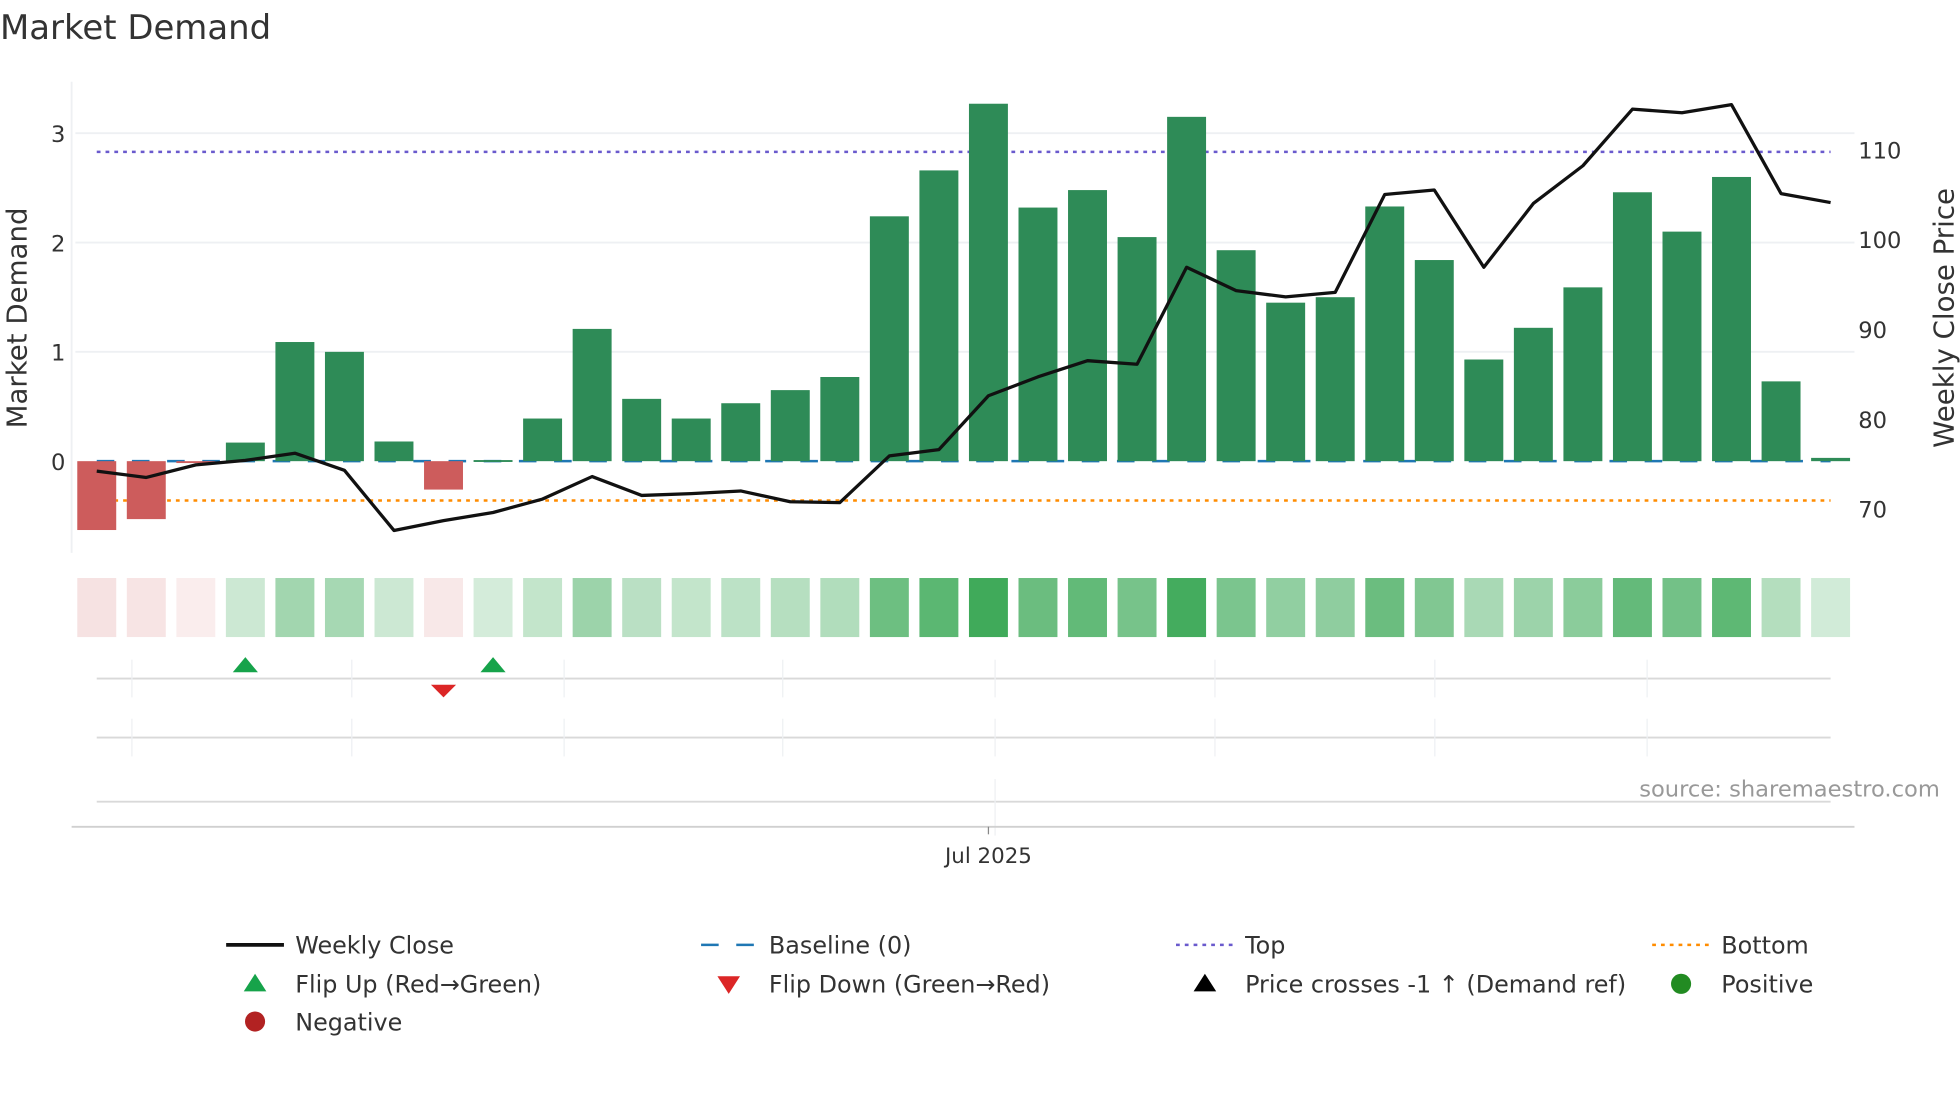 The image size is (1960, 1102). What do you see at coordinates (374, 946) in the screenshot?
I see `legend-label: Weekly Close` at bounding box center [374, 946].